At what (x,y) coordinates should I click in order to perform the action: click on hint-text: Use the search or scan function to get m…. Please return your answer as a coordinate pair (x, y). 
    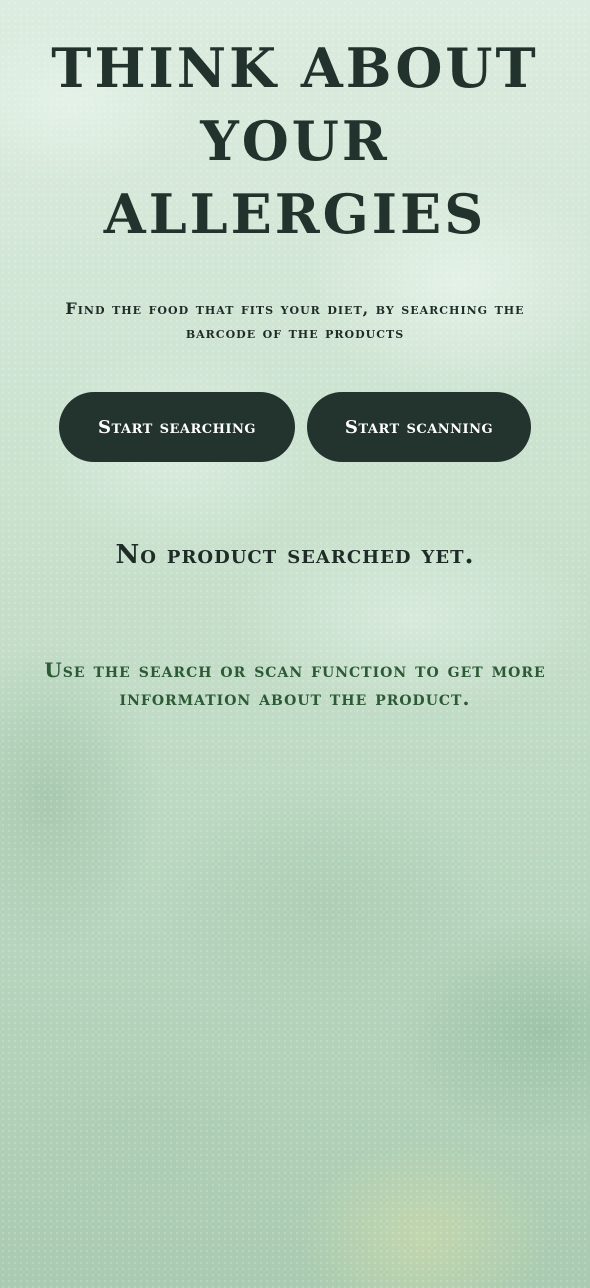
    Looking at the image, I should click on (295, 684).